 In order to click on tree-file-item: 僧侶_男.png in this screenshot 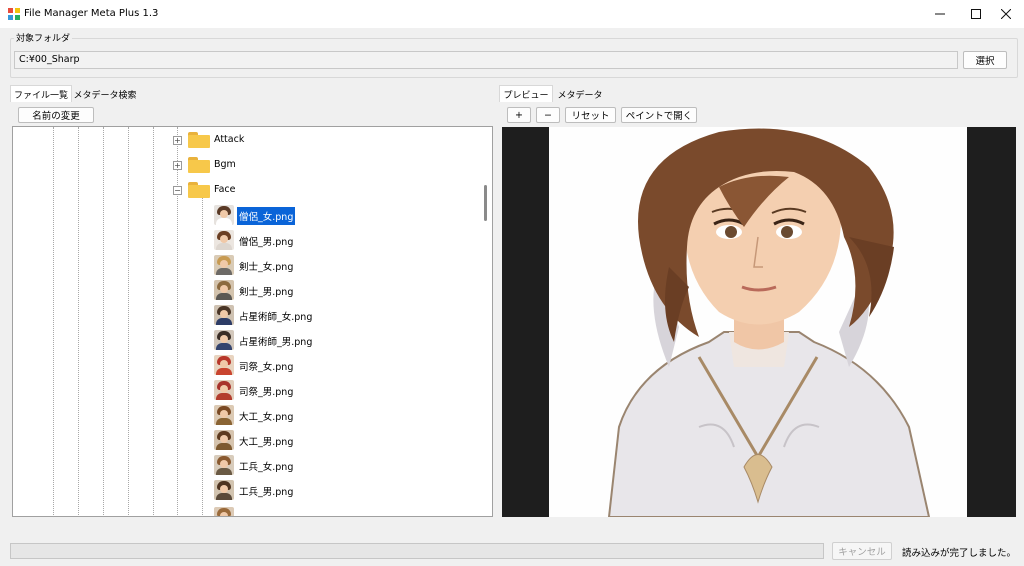, I will do `click(248, 240)`.